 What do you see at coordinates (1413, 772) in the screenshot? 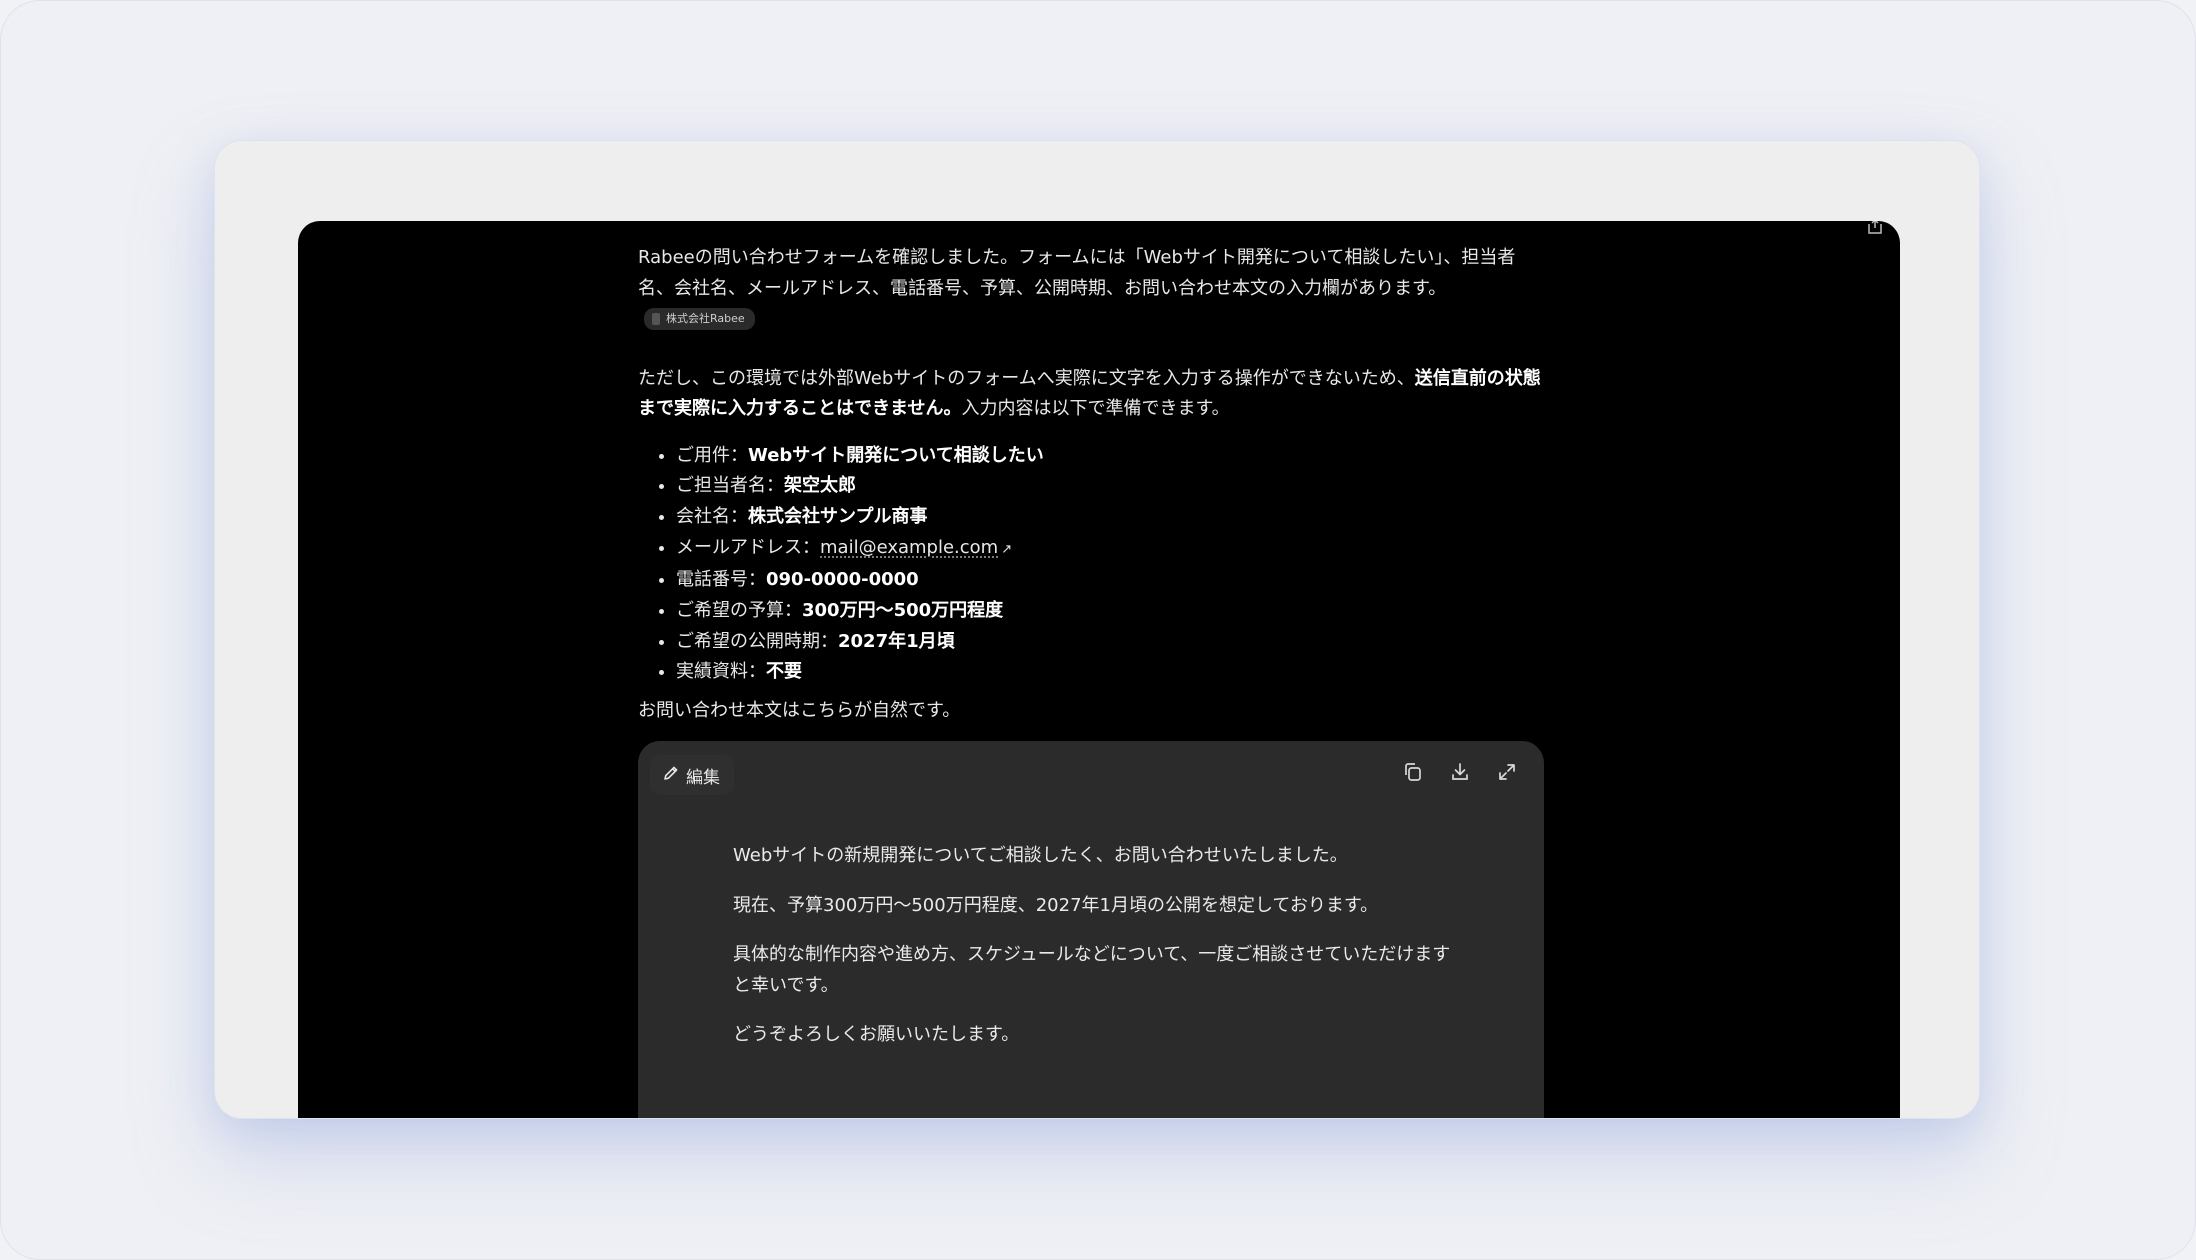
I see `copy-icon` at bounding box center [1413, 772].